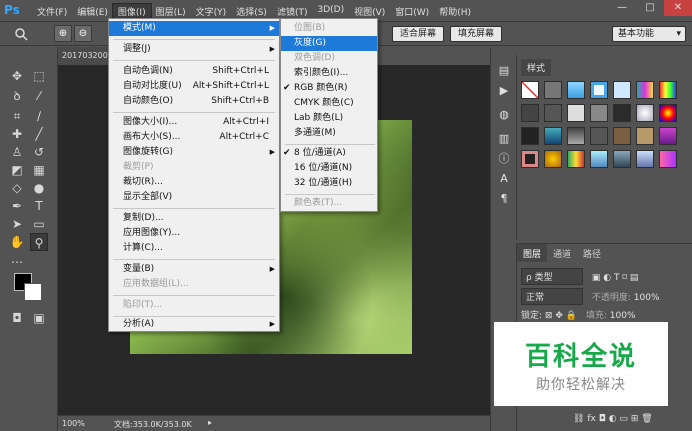 The width and height of the screenshot is (692, 431). I want to click on layer-kind-filter: ρ 类型, so click(552, 276).